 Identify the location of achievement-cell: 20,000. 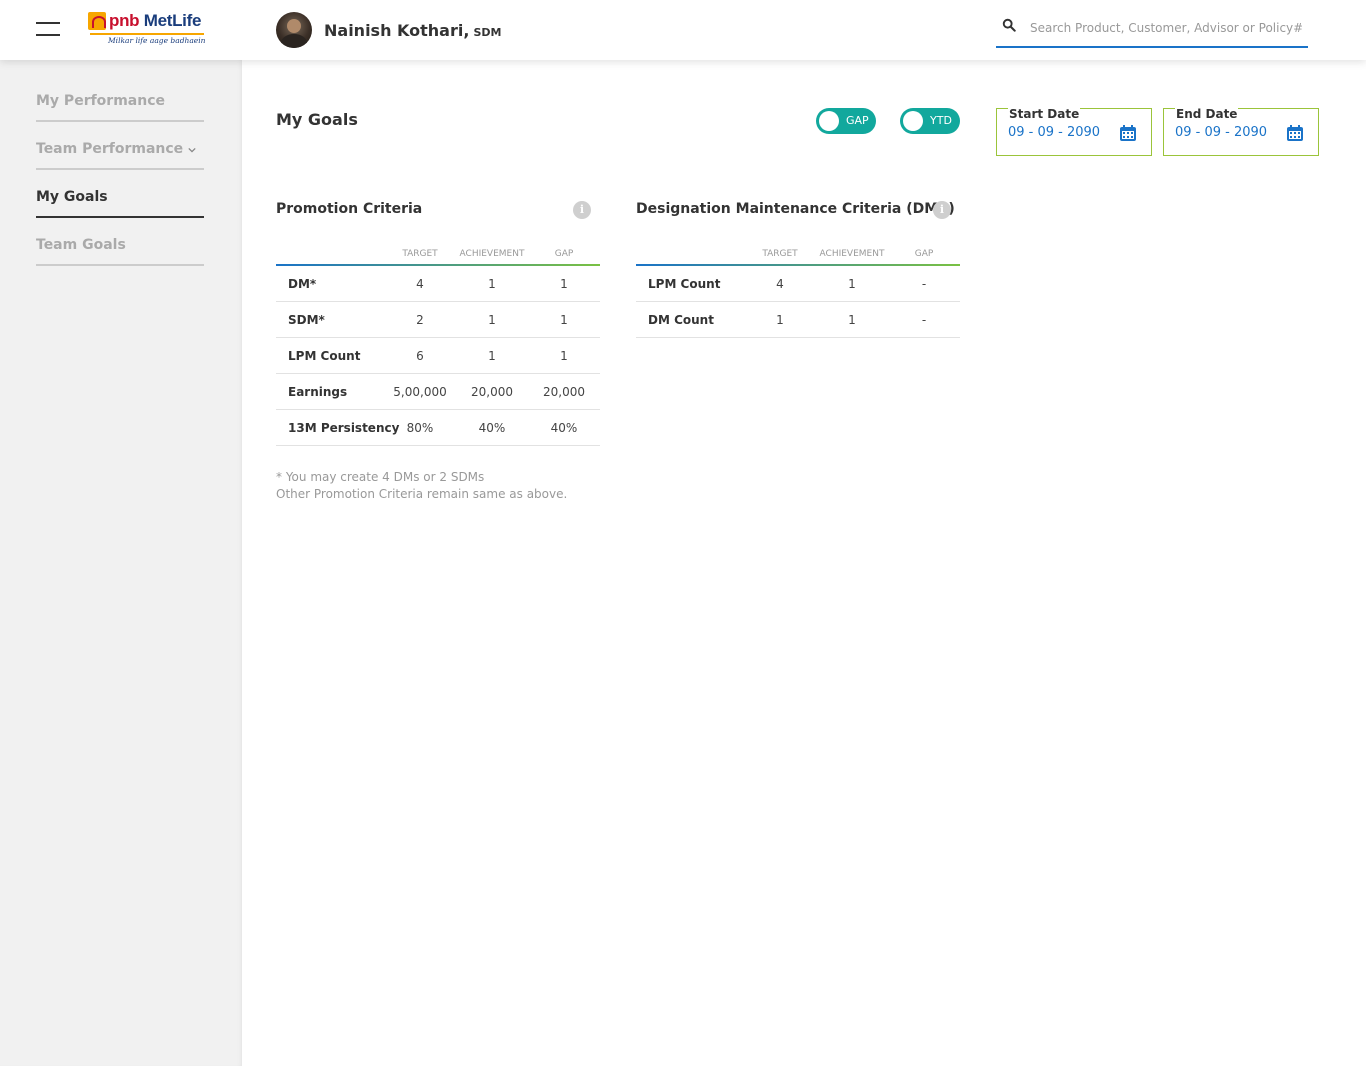
(492, 392).